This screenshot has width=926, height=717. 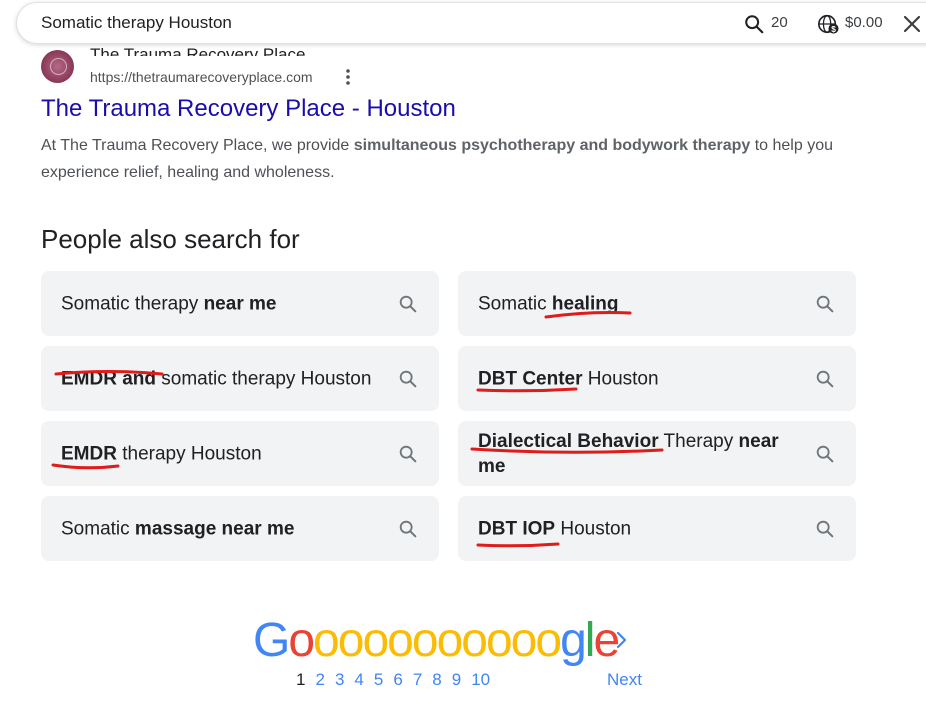 What do you see at coordinates (628, 453) in the screenshot?
I see `chip-label: Dialectical Behavior Therapy near me` at bounding box center [628, 453].